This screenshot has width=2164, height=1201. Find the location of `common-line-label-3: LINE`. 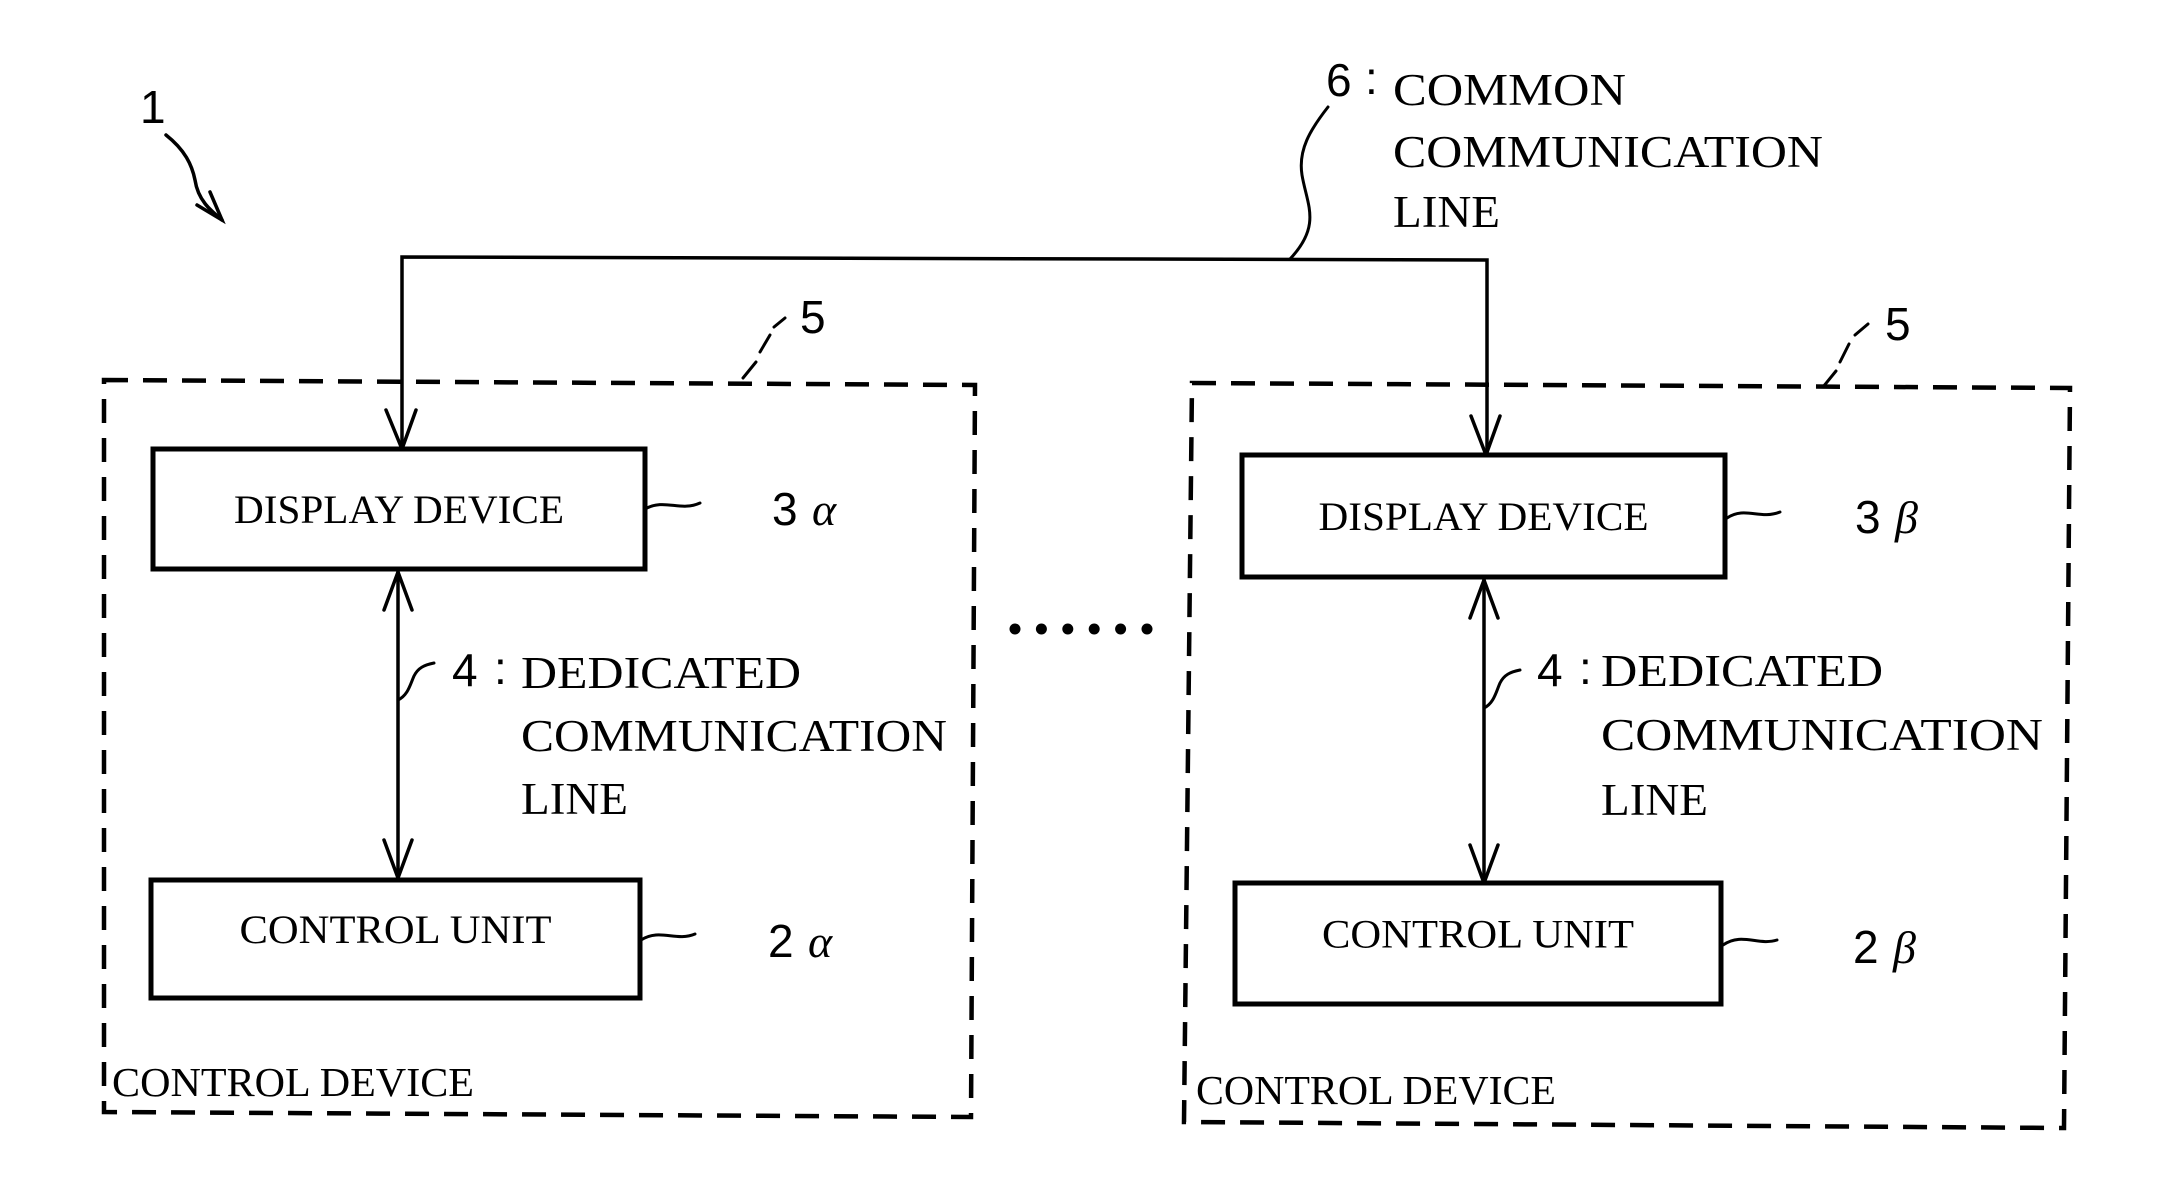

common-line-label-3: LINE is located at coordinates (1446, 212).